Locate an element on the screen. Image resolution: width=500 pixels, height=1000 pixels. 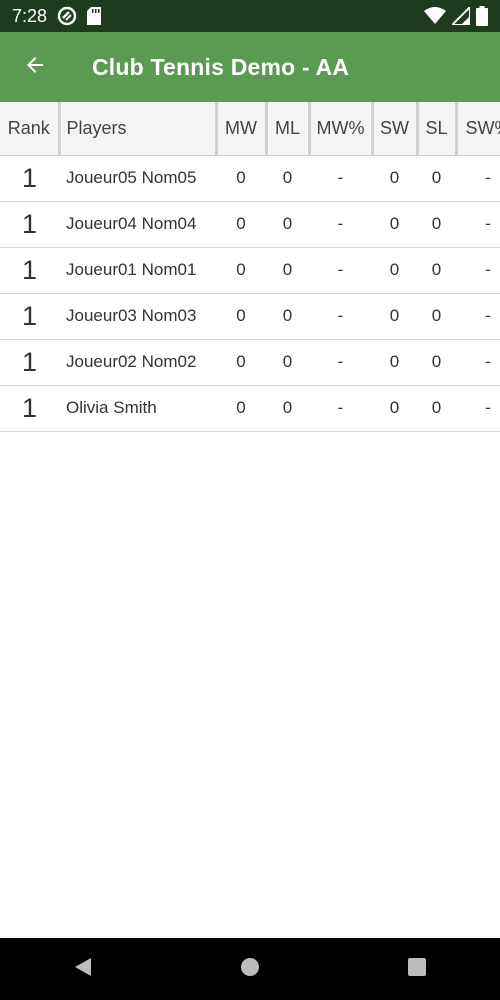
table-header-row: Rank Players MW ML MW% SW SL SW% is located at coordinates (250, 129).